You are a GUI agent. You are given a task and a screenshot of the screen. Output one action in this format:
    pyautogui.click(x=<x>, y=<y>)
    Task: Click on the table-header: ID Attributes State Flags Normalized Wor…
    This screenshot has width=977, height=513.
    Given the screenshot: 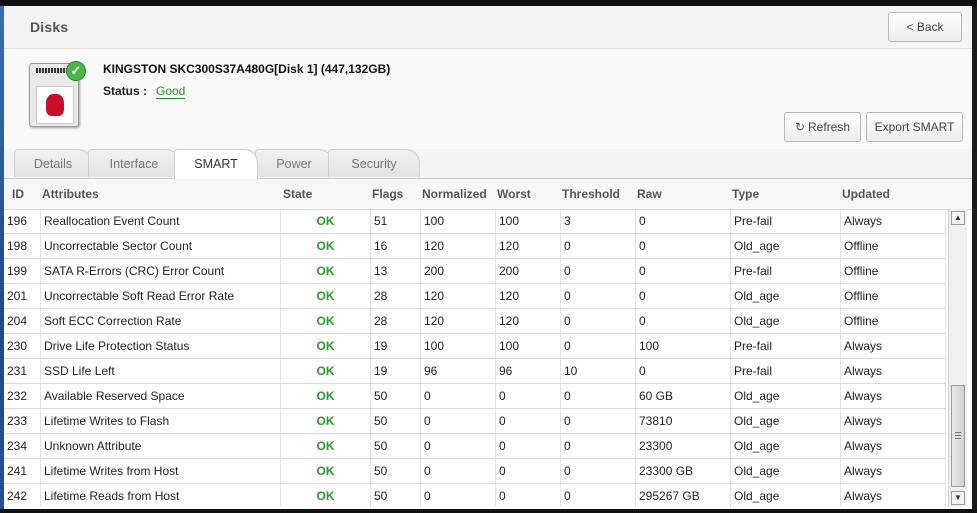 What is the action you would take?
    pyautogui.click(x=488, y=194)
    